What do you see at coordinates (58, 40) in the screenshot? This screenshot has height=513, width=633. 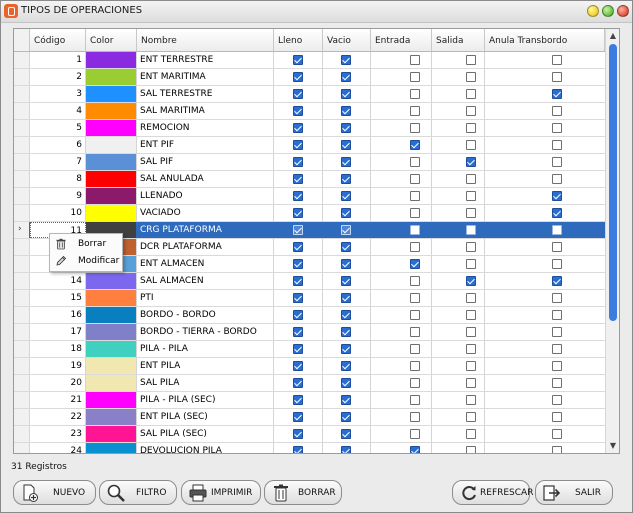 I see `header-codigo: Código` at bounding box center [58, 40].